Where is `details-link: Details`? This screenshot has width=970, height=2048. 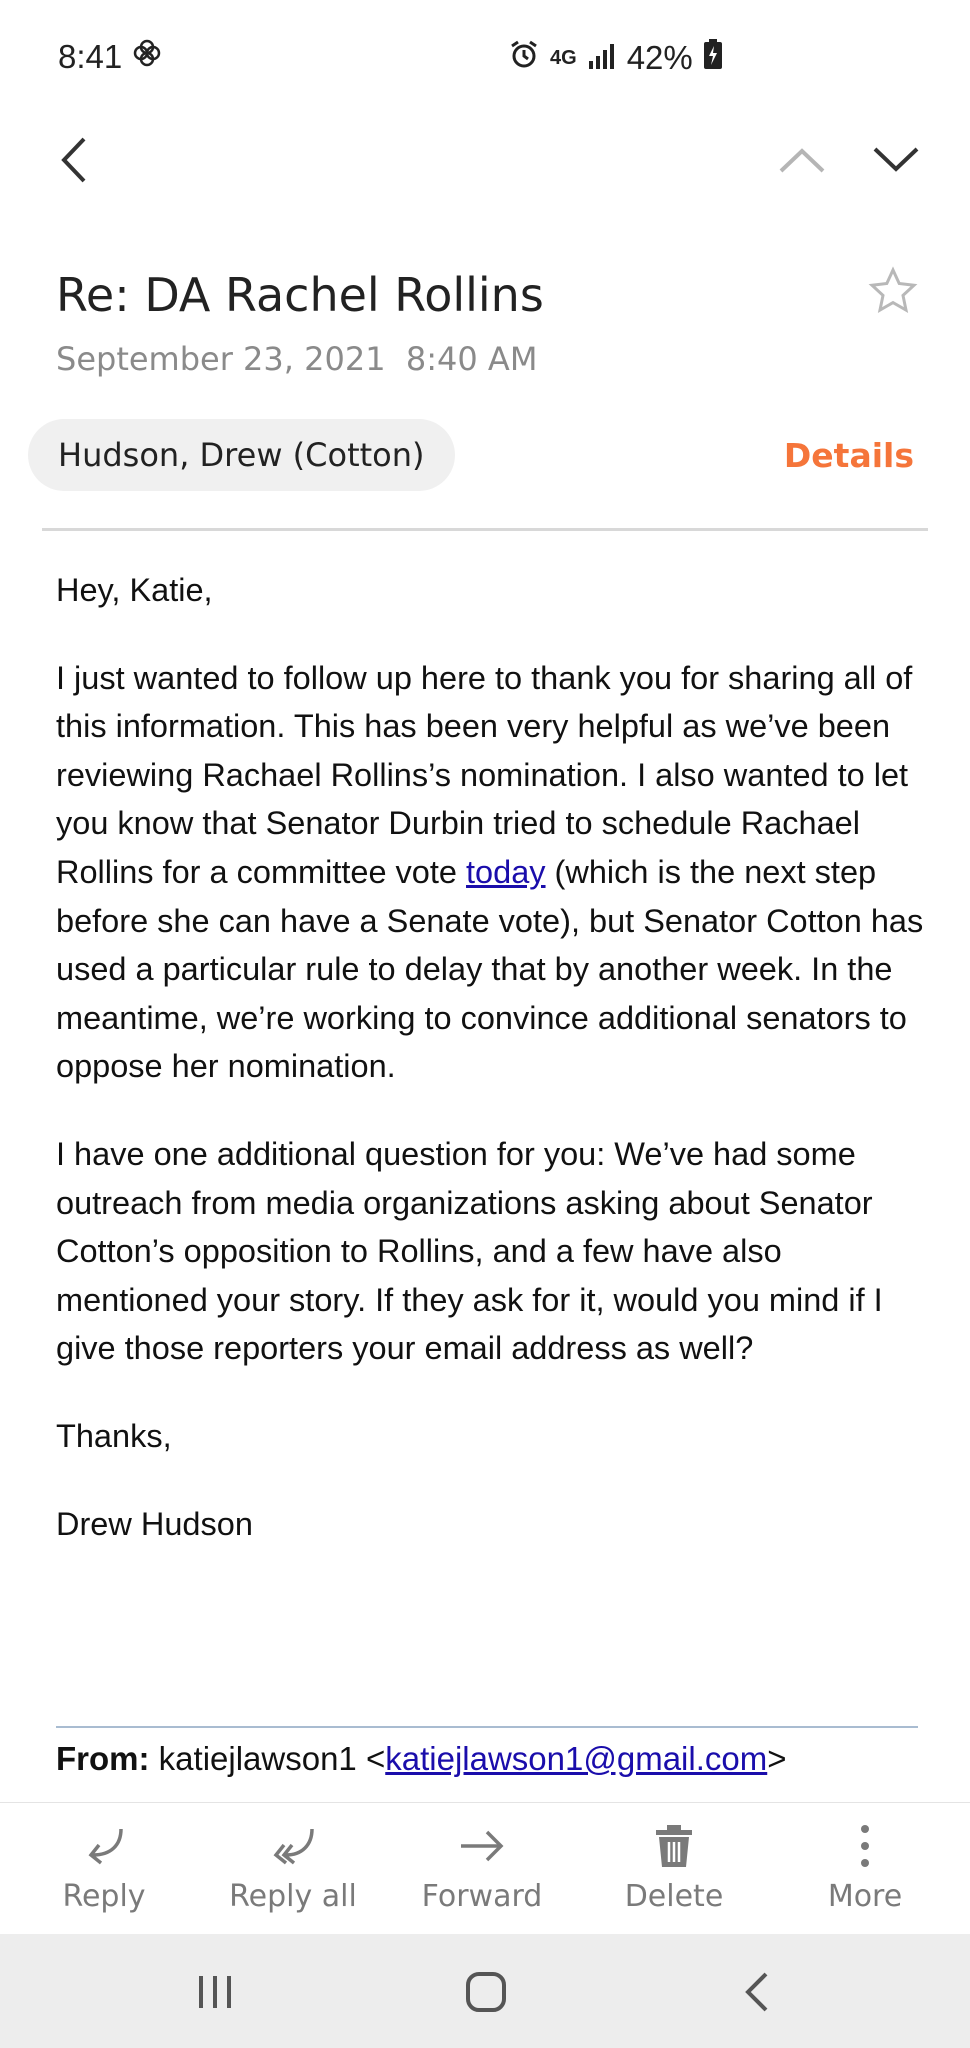
details-link: Details is located at coordinates (849, 455).